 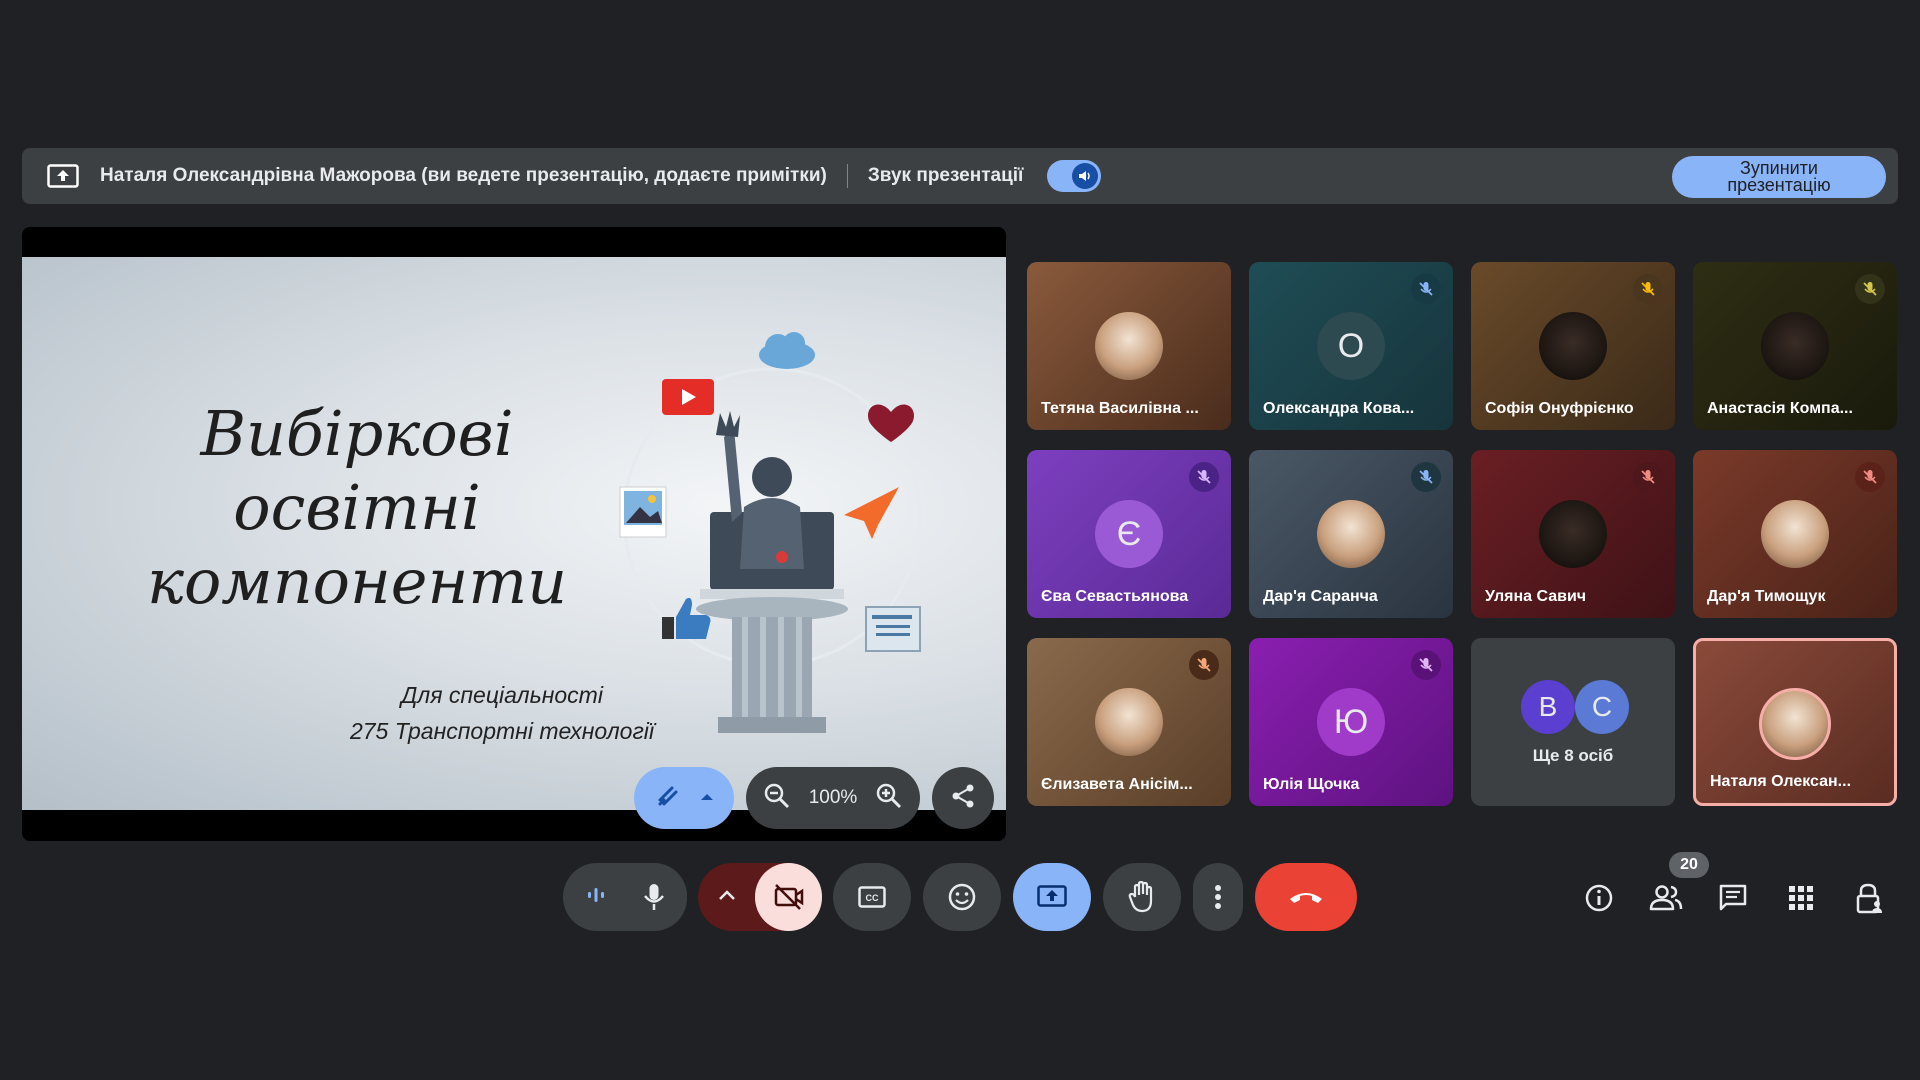 I want to click on info-icon, so click(x=1599, y=898).